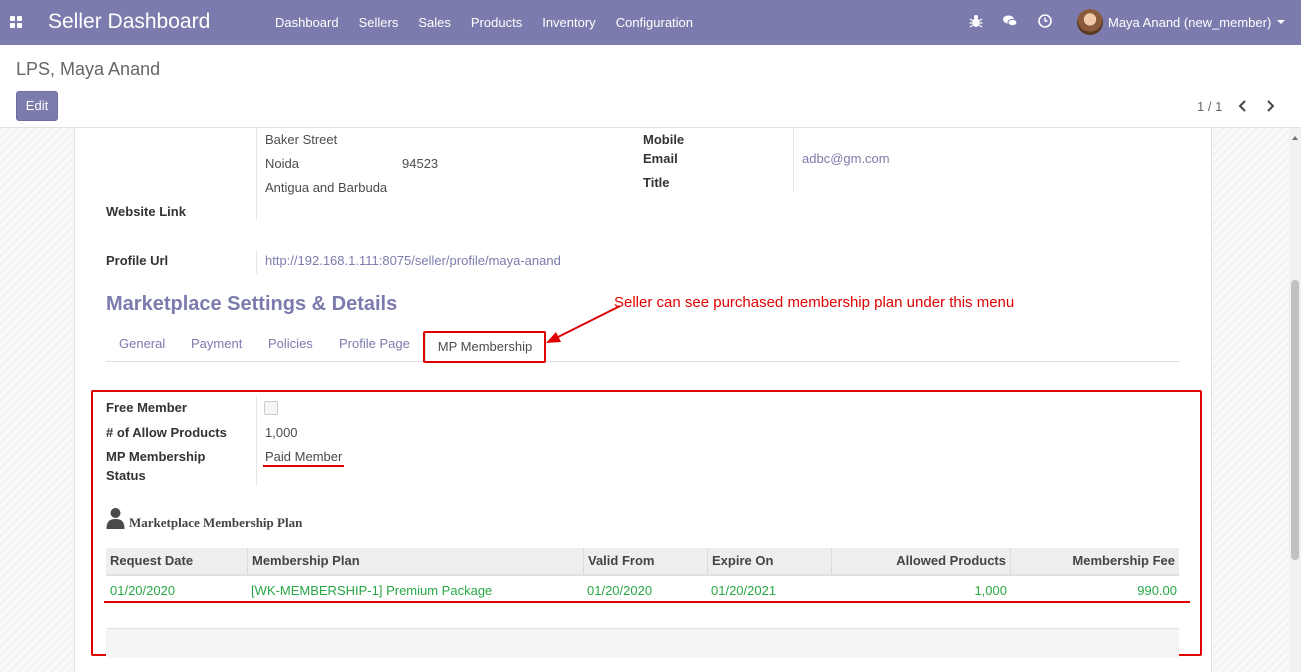  What do you see at coordinates (271, 408) in the screenshot?
I see `free-member-checkbox` at bounding box center [271, 408].